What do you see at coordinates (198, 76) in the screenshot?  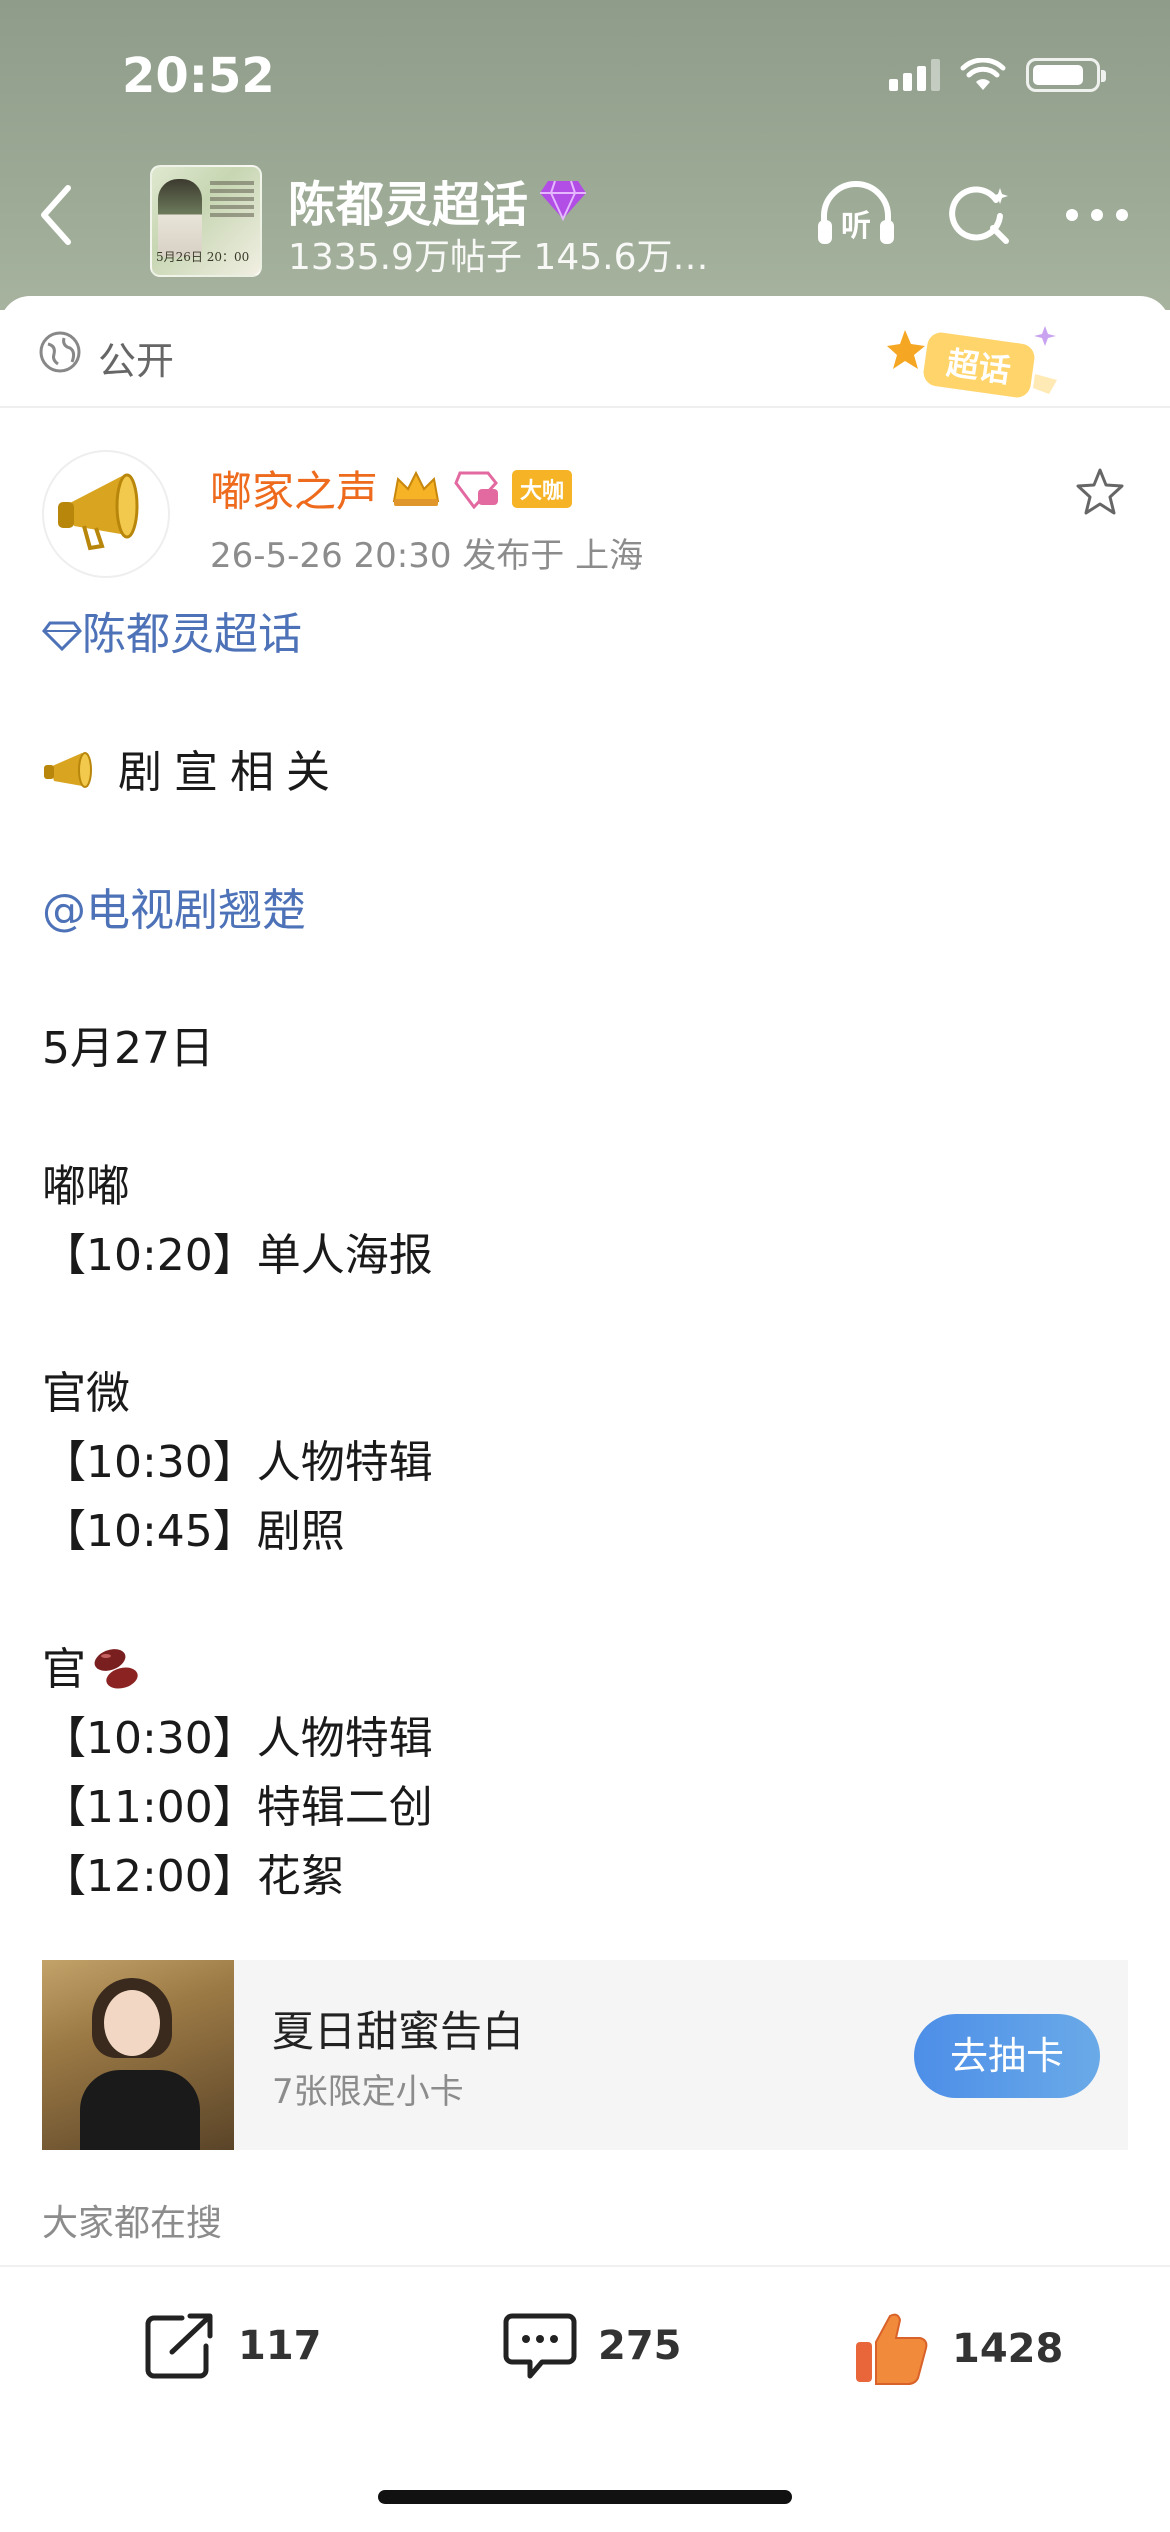 I see `status-time: 20:52` at bounding box center [198, 76].